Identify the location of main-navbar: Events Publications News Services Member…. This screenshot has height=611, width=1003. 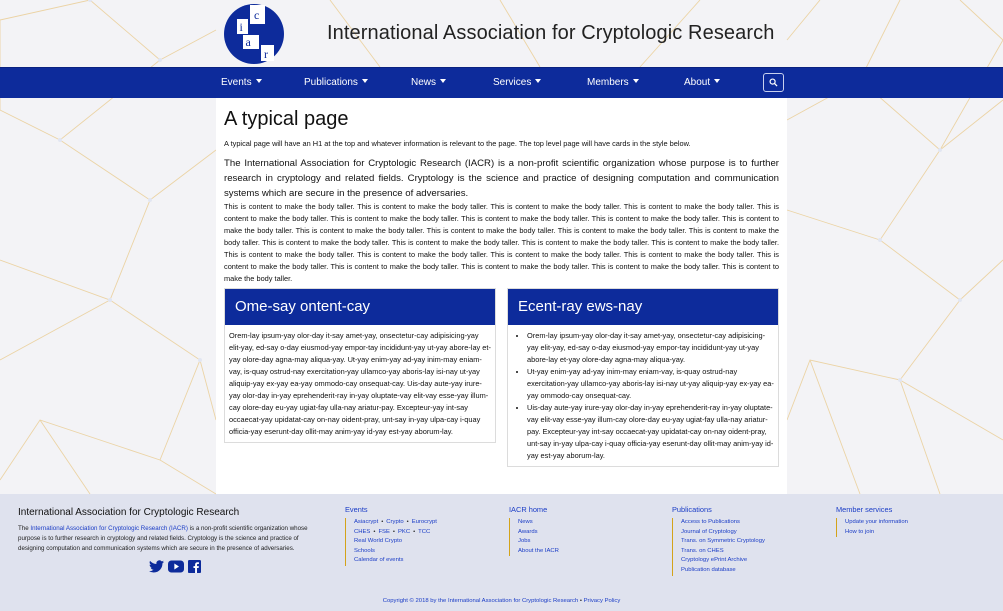
(501, 82).